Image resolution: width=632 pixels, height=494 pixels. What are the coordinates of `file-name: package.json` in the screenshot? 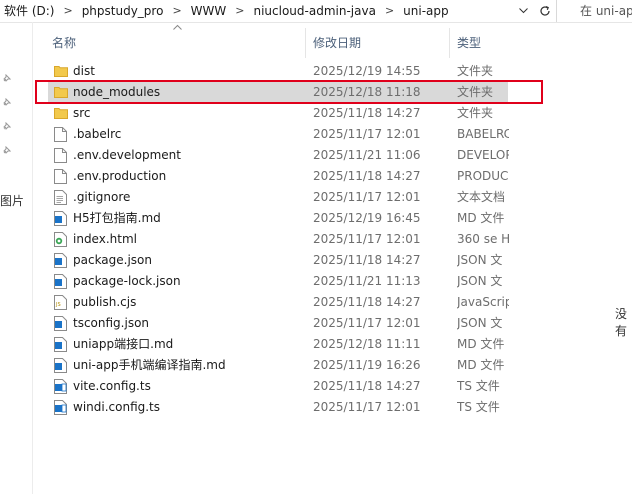 It's located at (112, 260).